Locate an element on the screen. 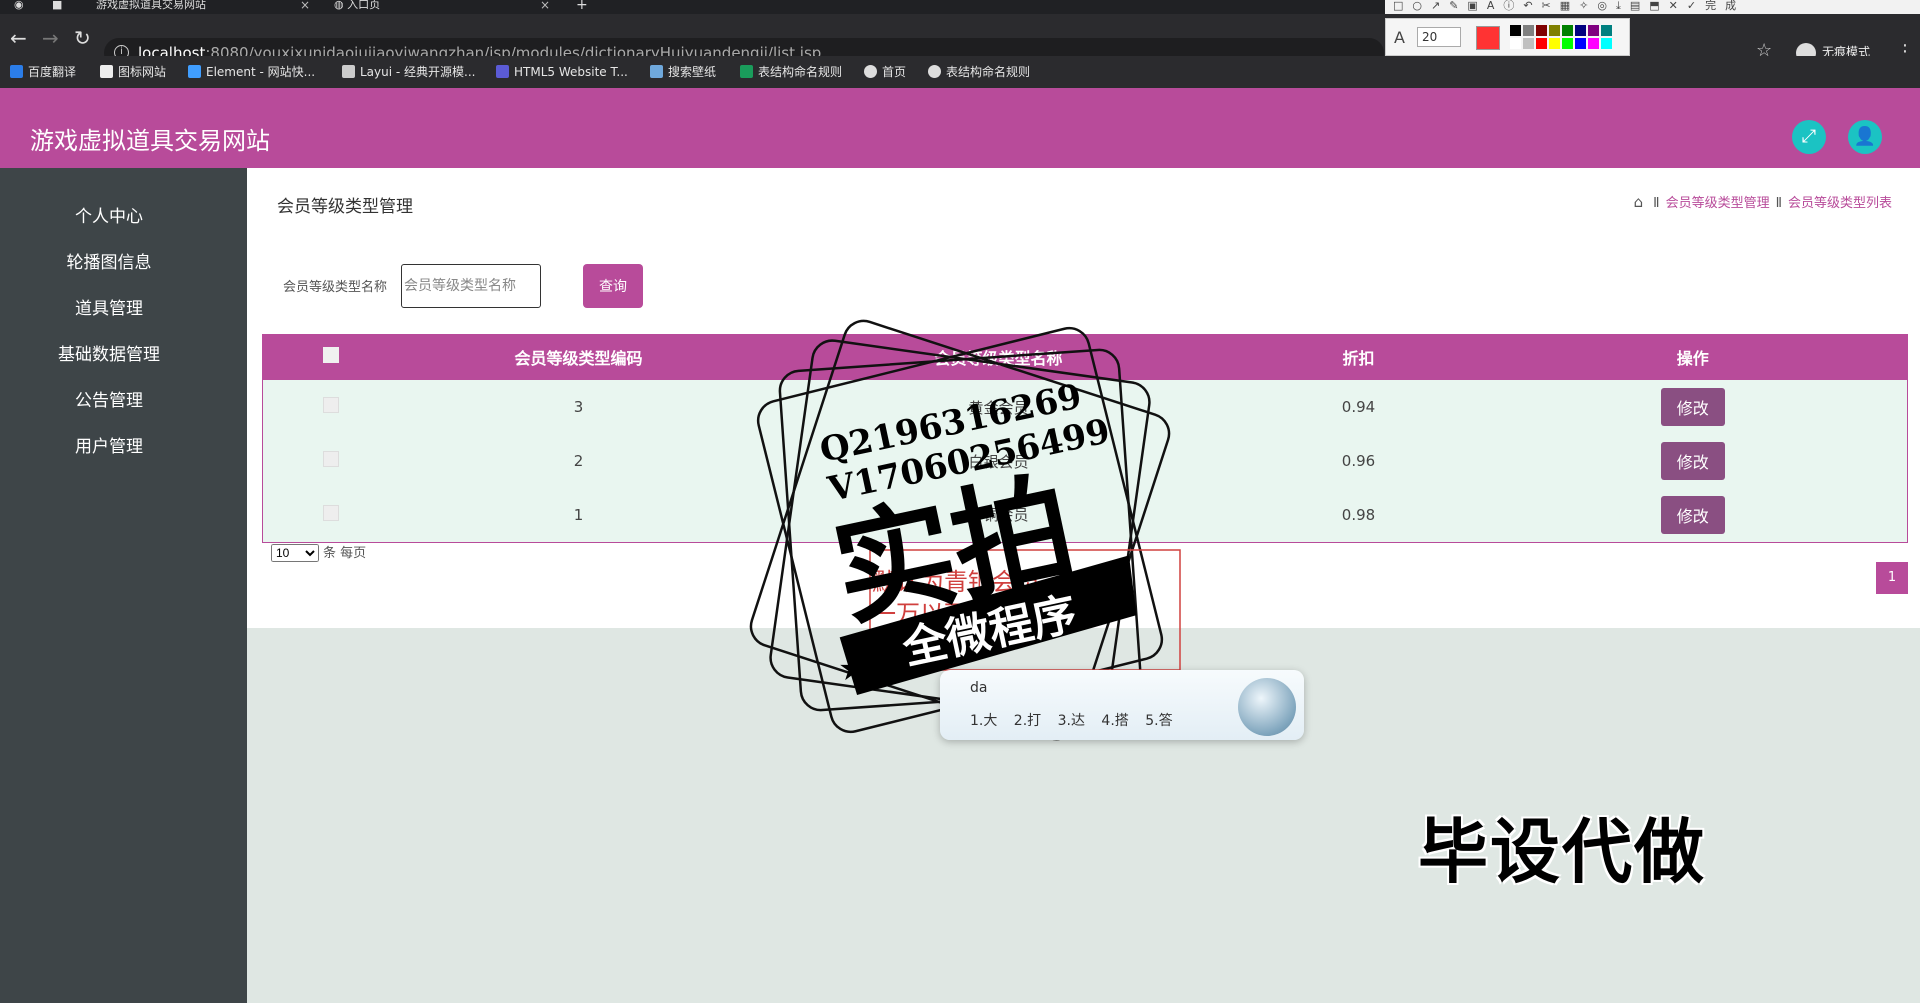 This screenshot has width=1920, height=1003. expand-icon: ⤢ is located at coordinates (1809, 136).